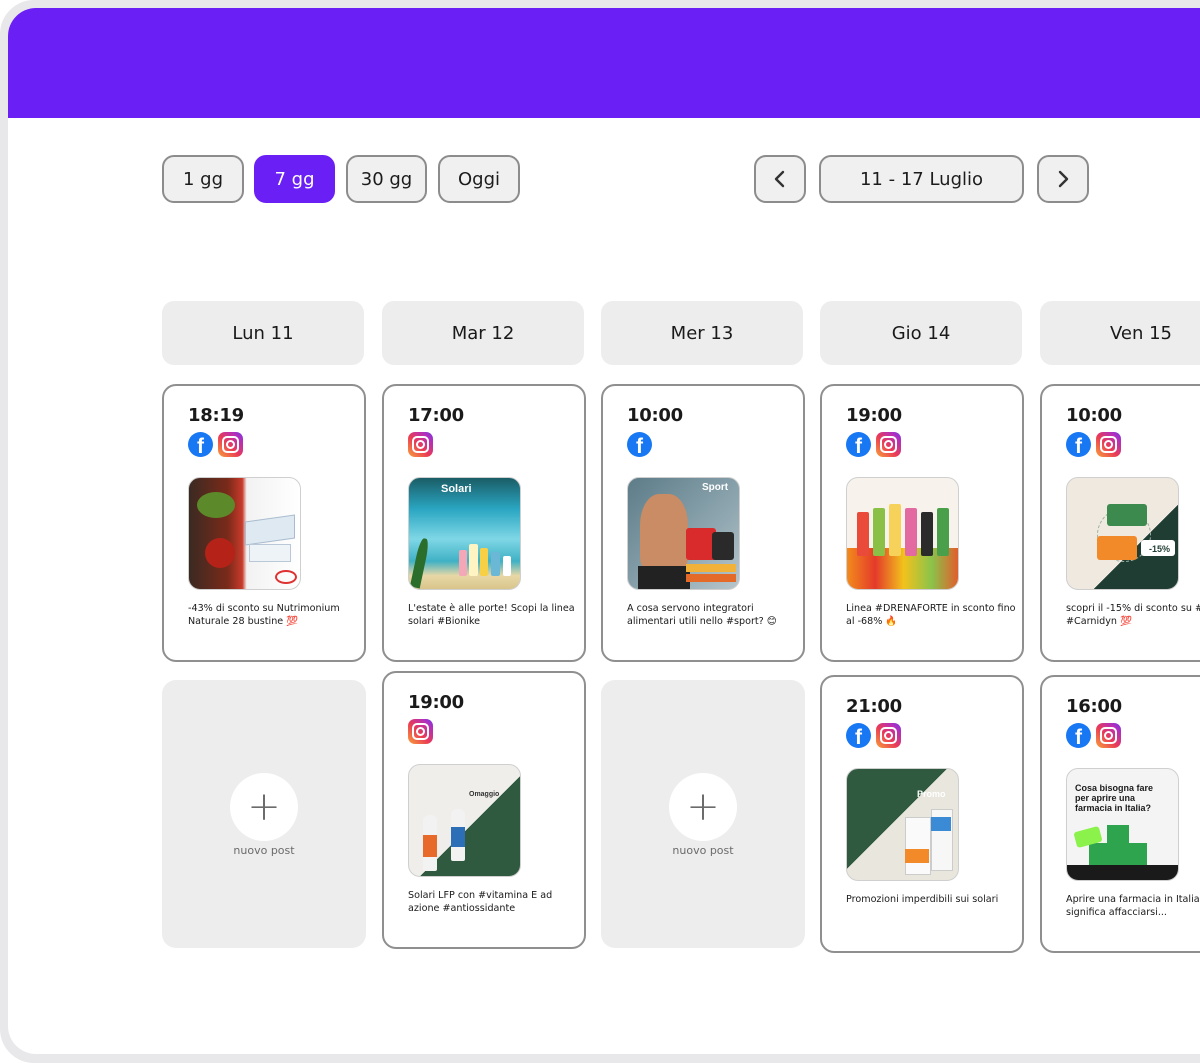 The width and height of the screenshot is (1200, 1063). What do you see at coordinates (921, 333) in the screenshot?
I see `day-header-gio: Gio 14` at bounding box center [921, 333].